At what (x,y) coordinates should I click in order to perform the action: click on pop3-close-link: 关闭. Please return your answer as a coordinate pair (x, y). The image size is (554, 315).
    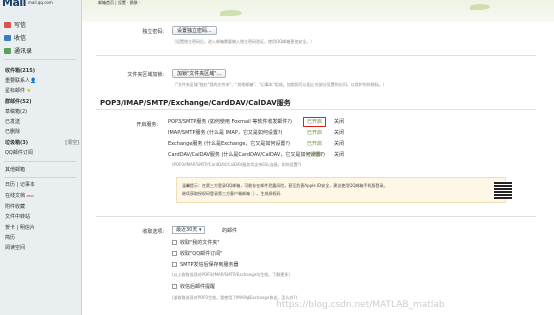
    Looking at the image, I should click on (339, 121).